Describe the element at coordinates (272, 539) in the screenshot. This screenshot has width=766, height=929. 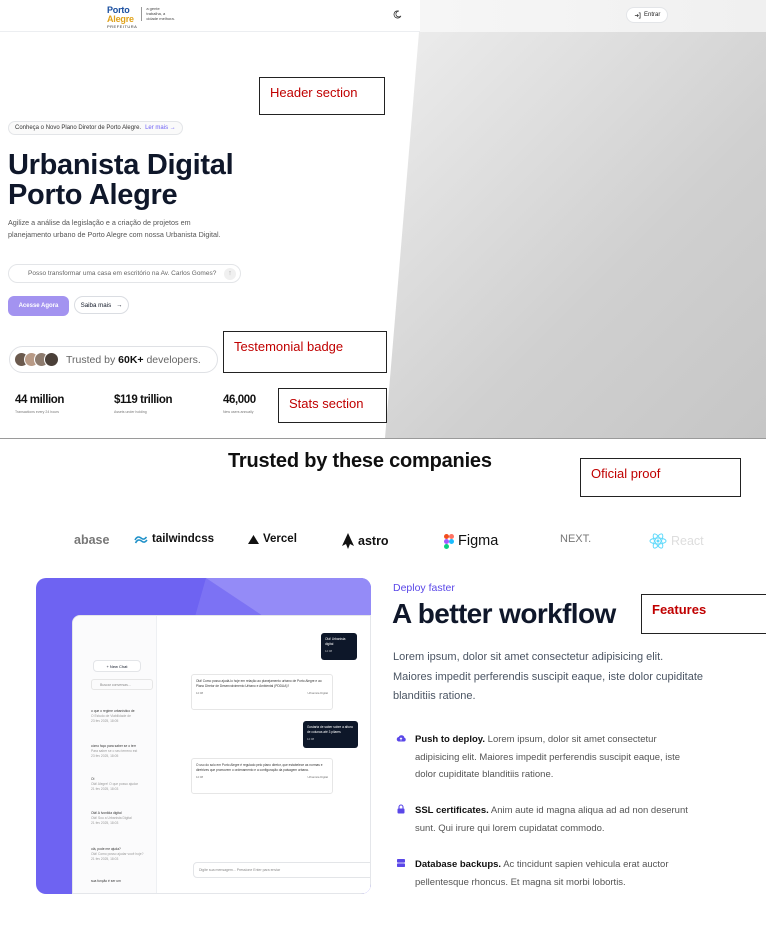
I see `vercel-logo: Vercel` at that location.